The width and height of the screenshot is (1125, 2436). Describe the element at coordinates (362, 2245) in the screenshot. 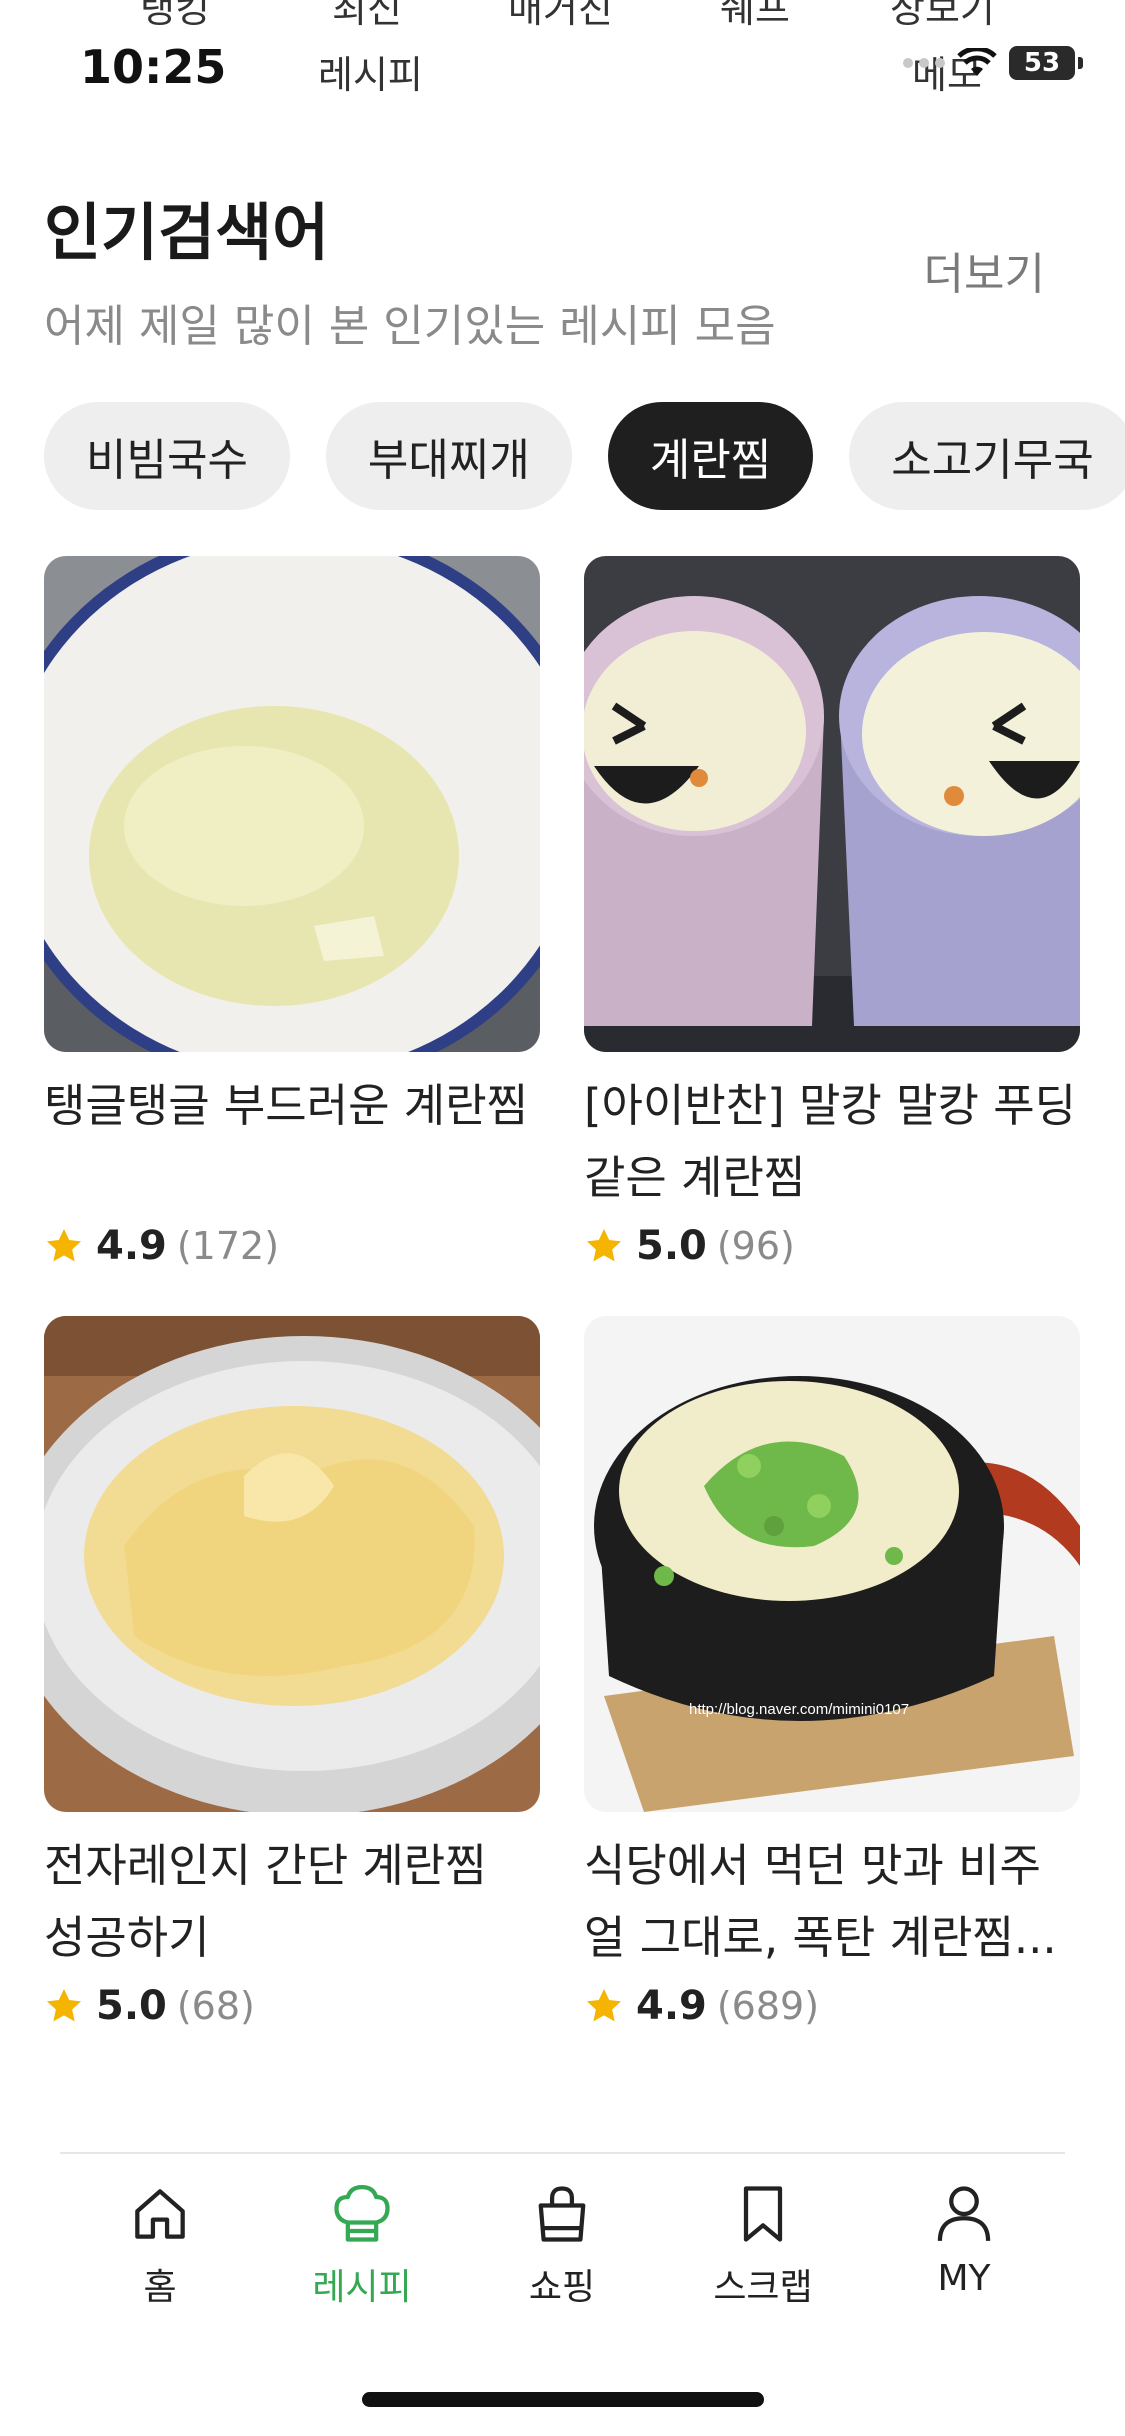

I see `nav-recipe: 레시피` at that location.